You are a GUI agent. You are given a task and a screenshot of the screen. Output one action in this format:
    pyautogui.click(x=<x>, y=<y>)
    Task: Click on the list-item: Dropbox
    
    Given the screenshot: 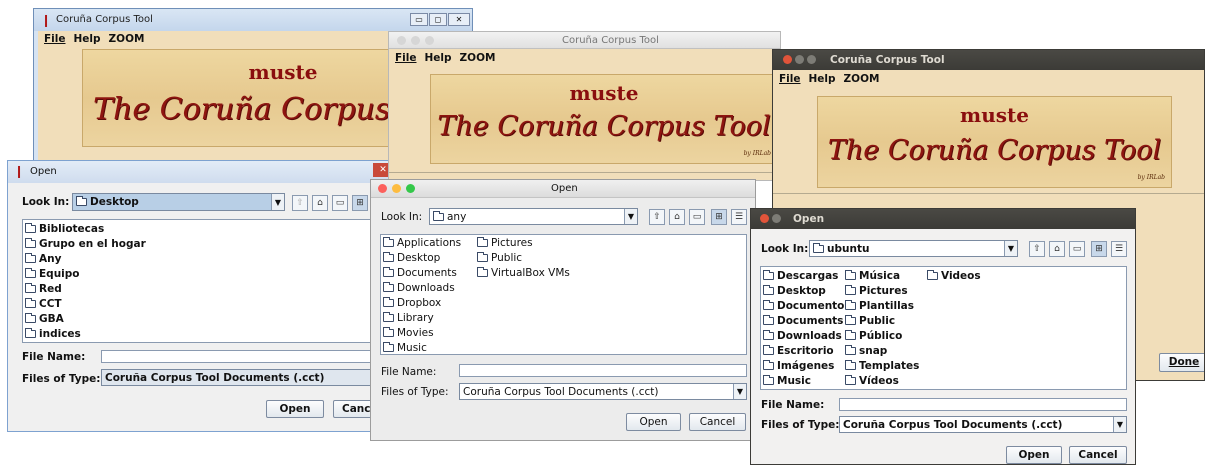 What is the action you would take?
    pyautogui.click(x=412, y=303)
    